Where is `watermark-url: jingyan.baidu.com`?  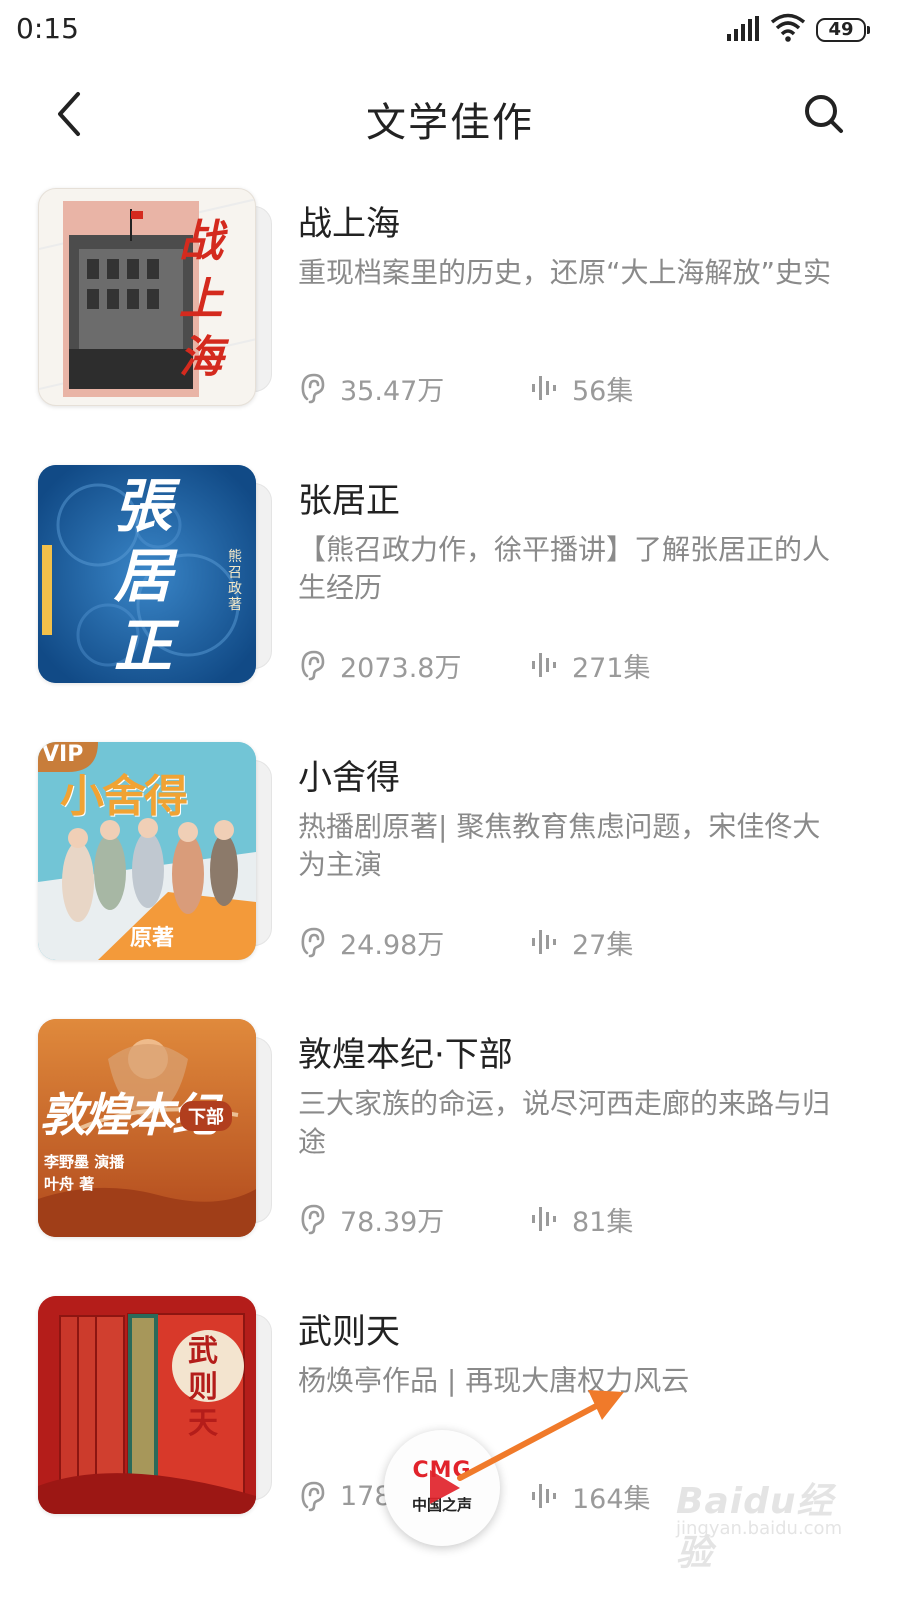 watermark-url: jingyan.baidu.com is located at coordinates (759, 1528).